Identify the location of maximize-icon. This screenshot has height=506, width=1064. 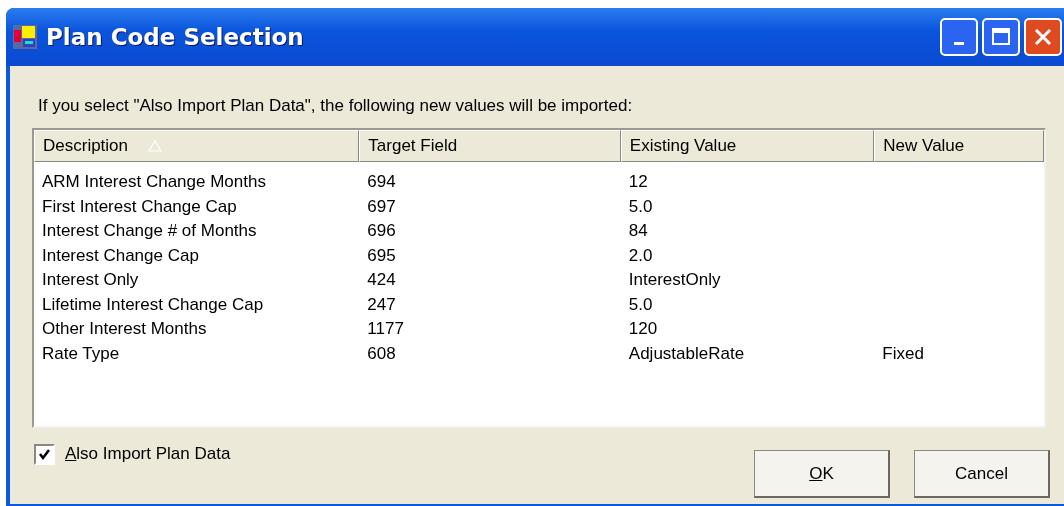
(1001, 37).